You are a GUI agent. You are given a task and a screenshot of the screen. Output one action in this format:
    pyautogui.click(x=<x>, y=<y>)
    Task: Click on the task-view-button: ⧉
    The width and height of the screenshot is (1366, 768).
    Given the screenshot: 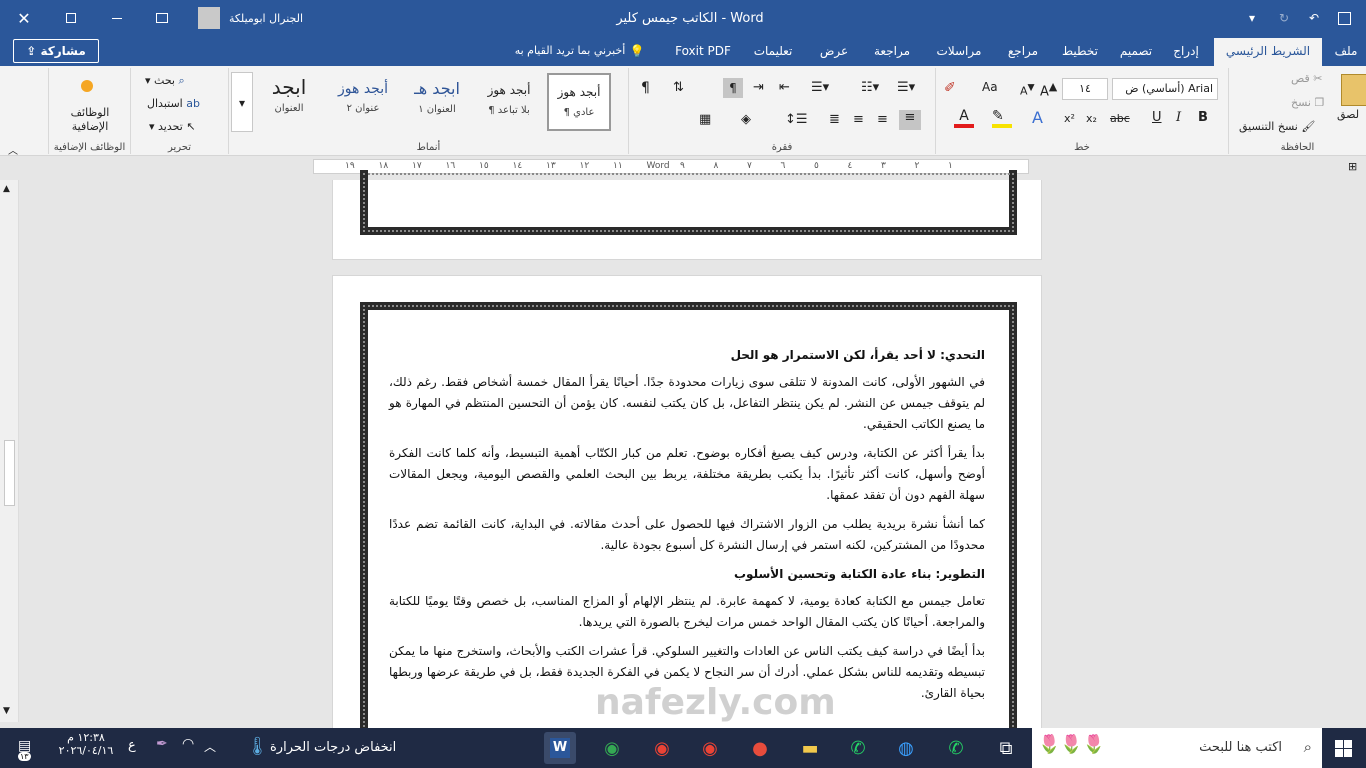 What is the action you would take?
    pyautogui.click(x=1006, y=748)
    